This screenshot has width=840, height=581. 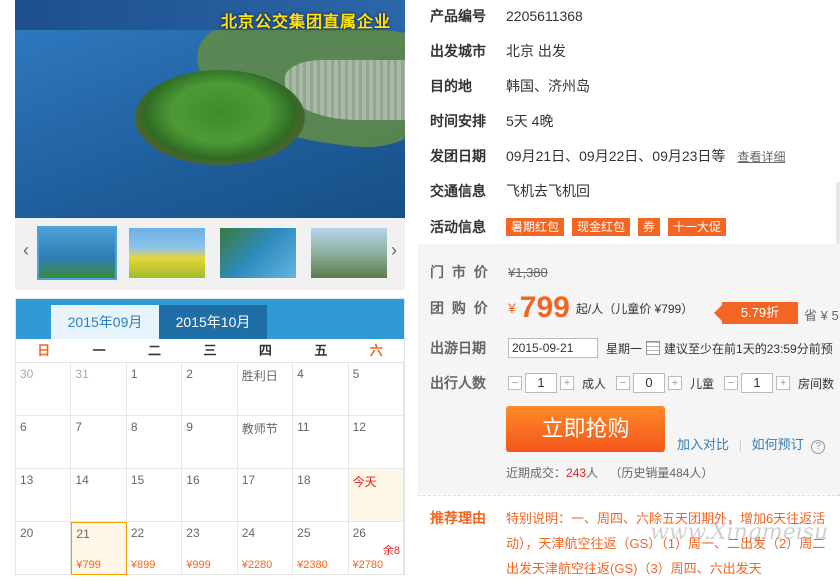 I want to click on calendar-day: 22 ¥899, so click(x=154, y=548).